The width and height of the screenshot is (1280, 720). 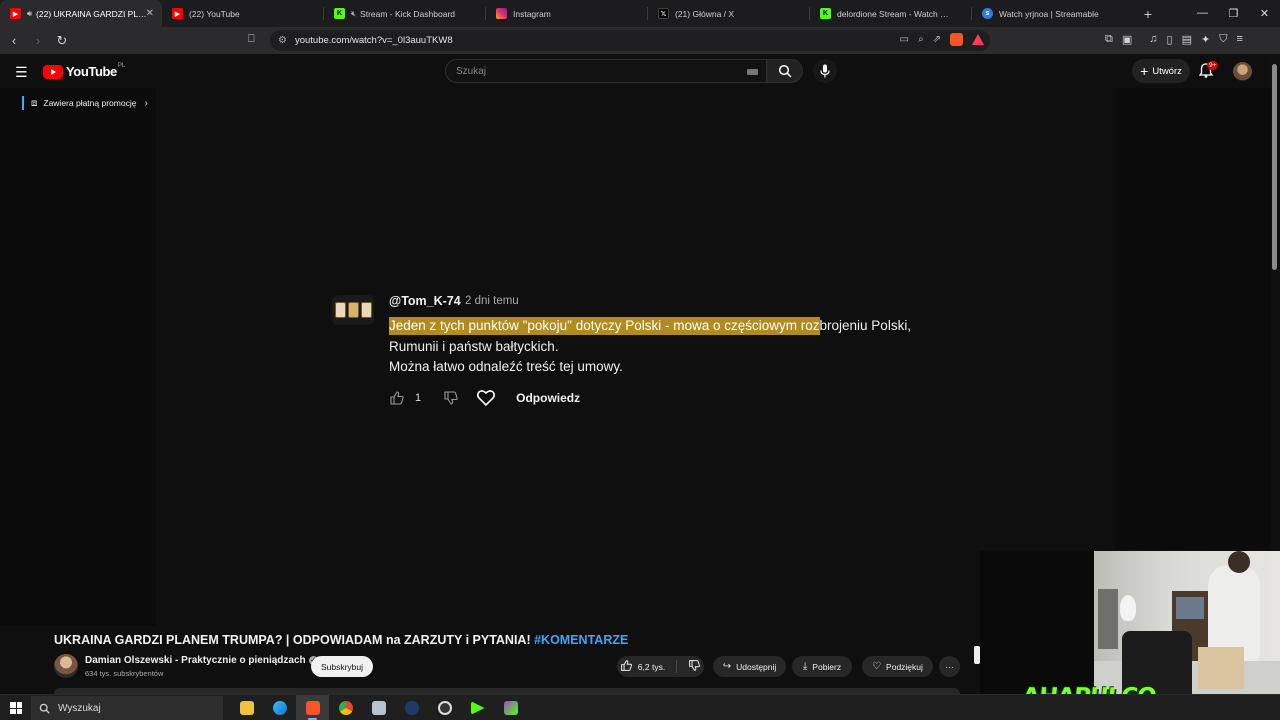 I want to click on like-count: 6,2 tys., so click(x=651, y=666).